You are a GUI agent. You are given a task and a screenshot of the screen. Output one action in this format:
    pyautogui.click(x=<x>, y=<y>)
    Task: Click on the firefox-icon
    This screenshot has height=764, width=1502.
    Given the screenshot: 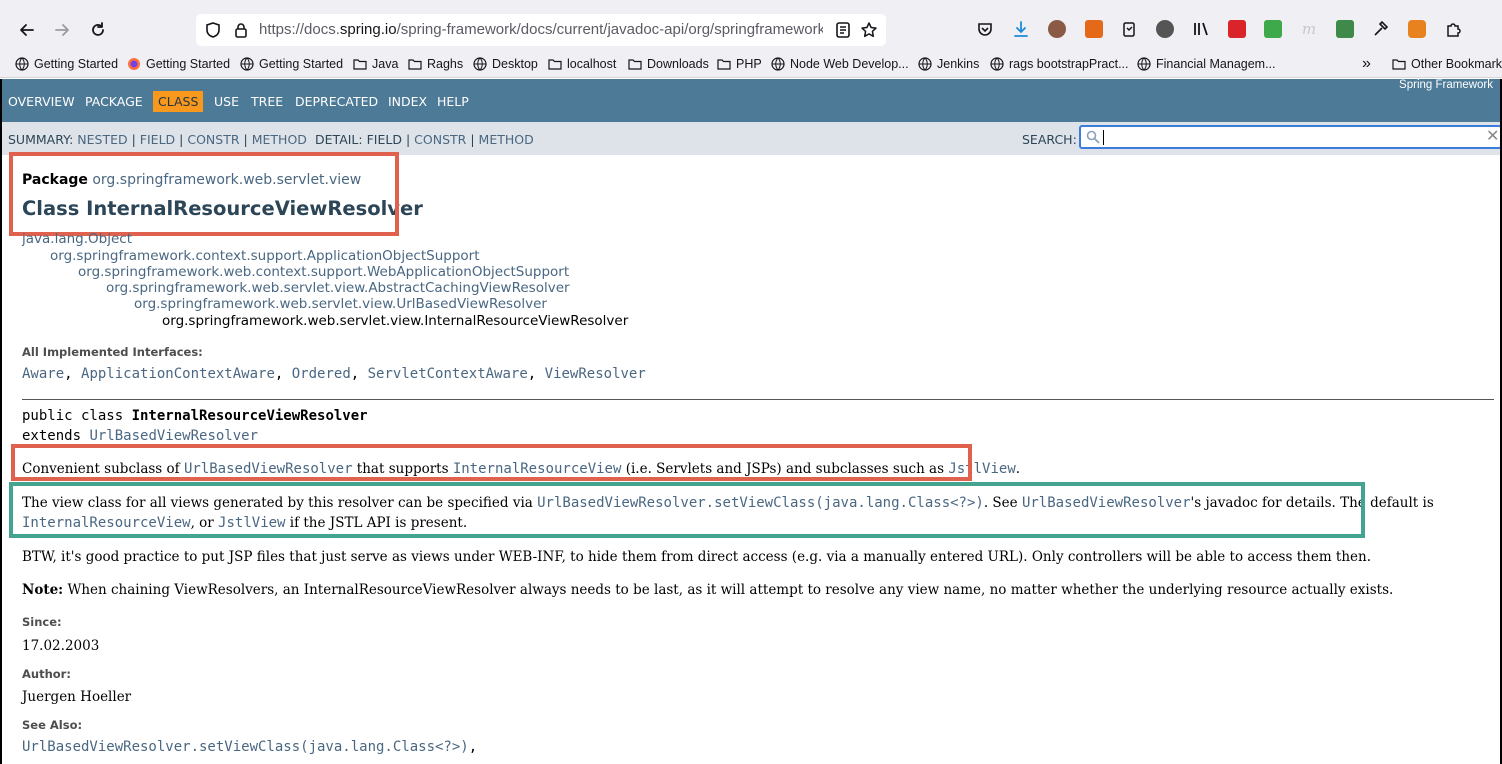 What is the action you would take?
    pyautogui.click(x=134, y=64)
    